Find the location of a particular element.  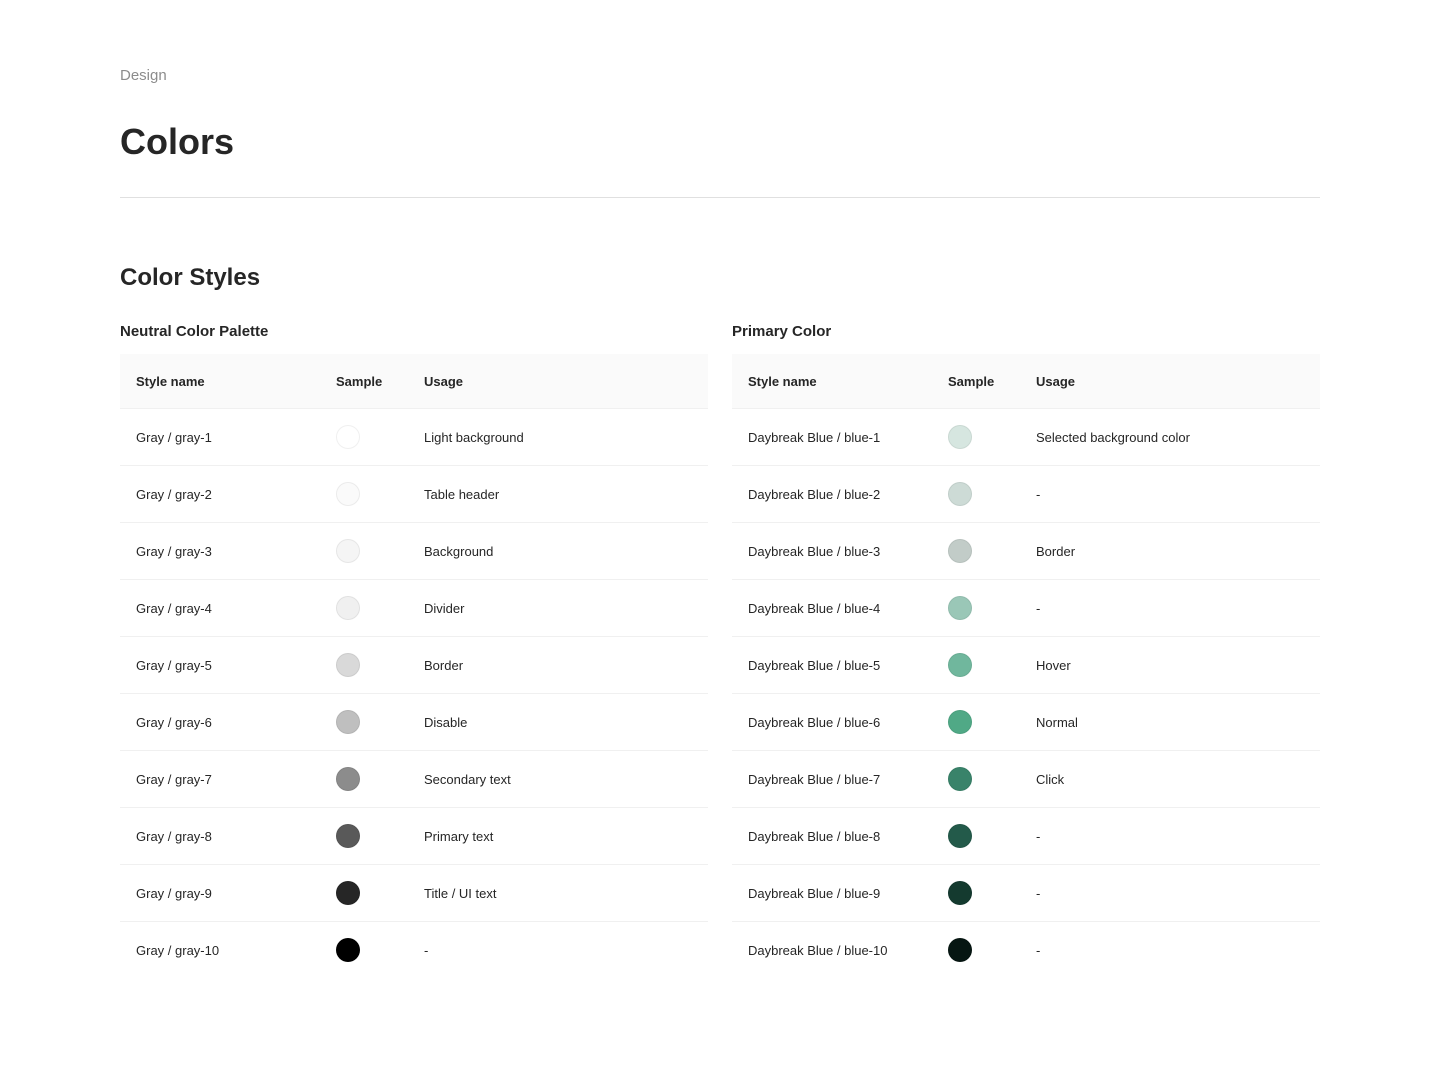

style-name: Gray / gray-3 is located at coordinates (174, 551).